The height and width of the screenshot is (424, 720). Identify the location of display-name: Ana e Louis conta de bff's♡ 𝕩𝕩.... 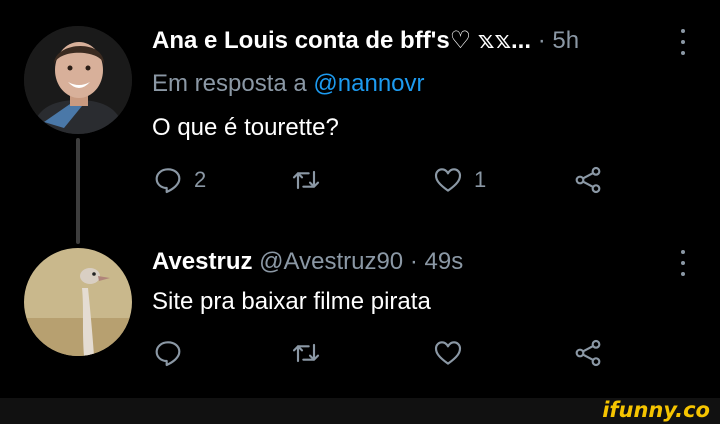
(341, 40).